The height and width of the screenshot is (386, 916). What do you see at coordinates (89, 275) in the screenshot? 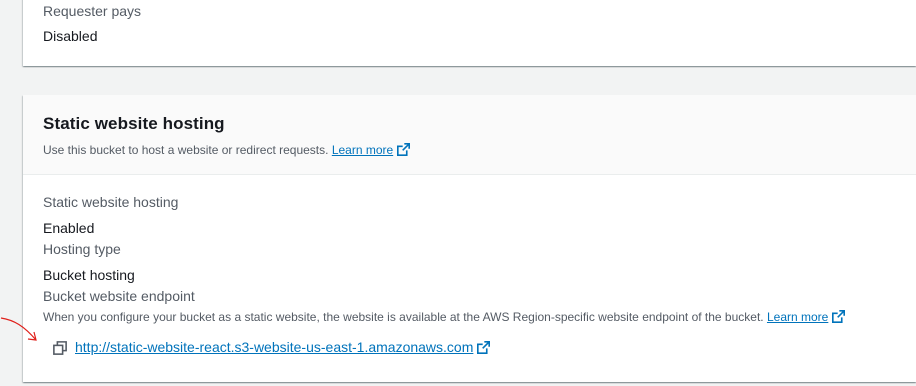
I see `hosting-type-value: Bucket hosting` at bounding box center [89, 275].